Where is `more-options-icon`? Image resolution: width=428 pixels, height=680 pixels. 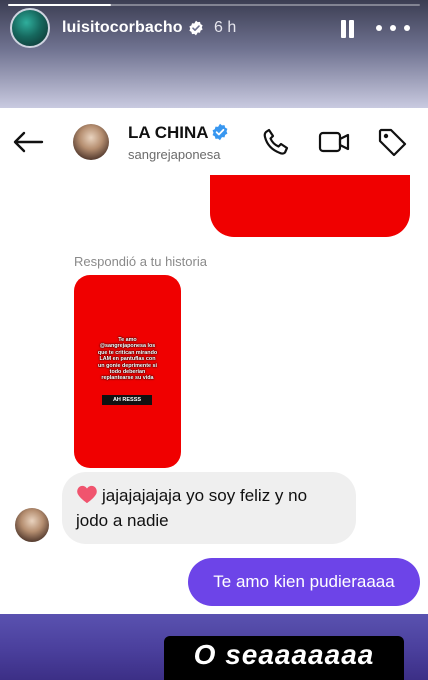 more-options-icon is located at coordinates (393, 28).